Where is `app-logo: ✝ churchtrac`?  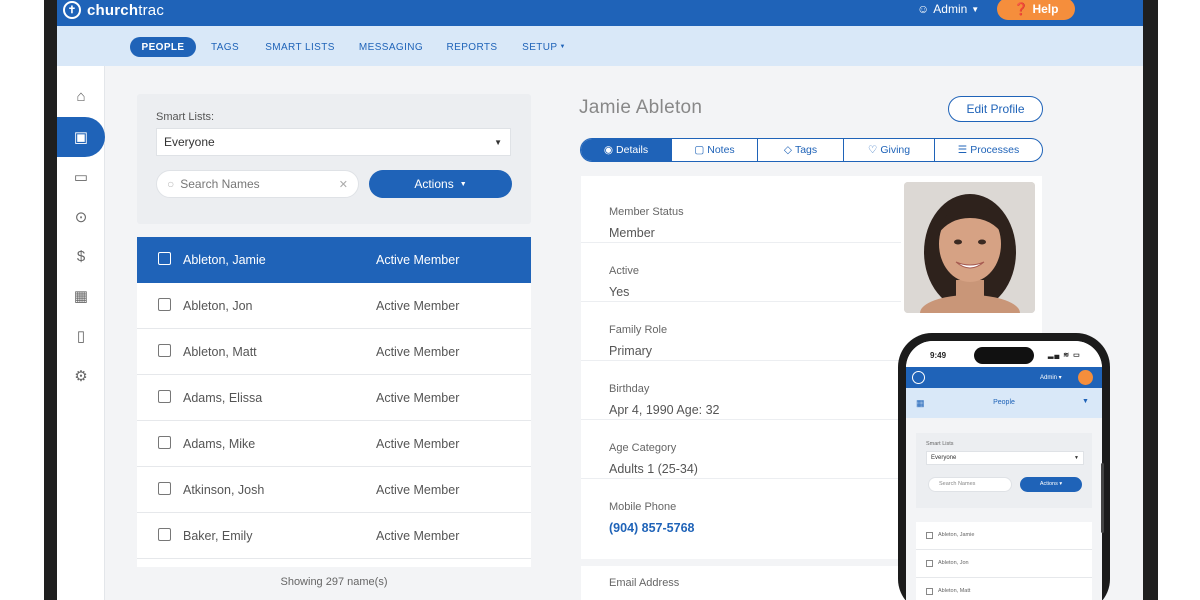
app-logo: ✝ churchtrac is located at coordinates (113, 10).